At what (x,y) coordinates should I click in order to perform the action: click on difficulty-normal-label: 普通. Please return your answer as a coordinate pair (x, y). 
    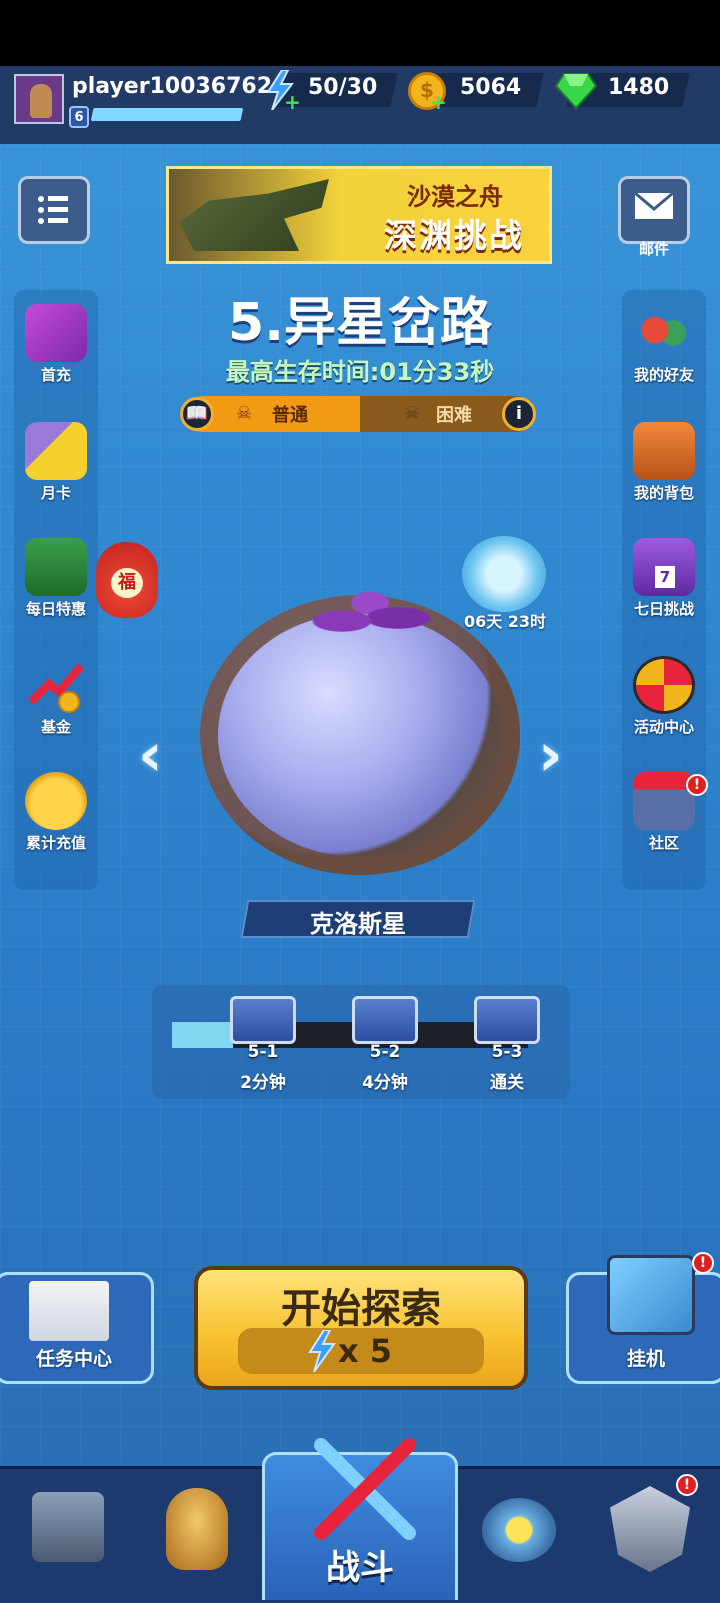
    Looking at the image, I should click on (290, 415).